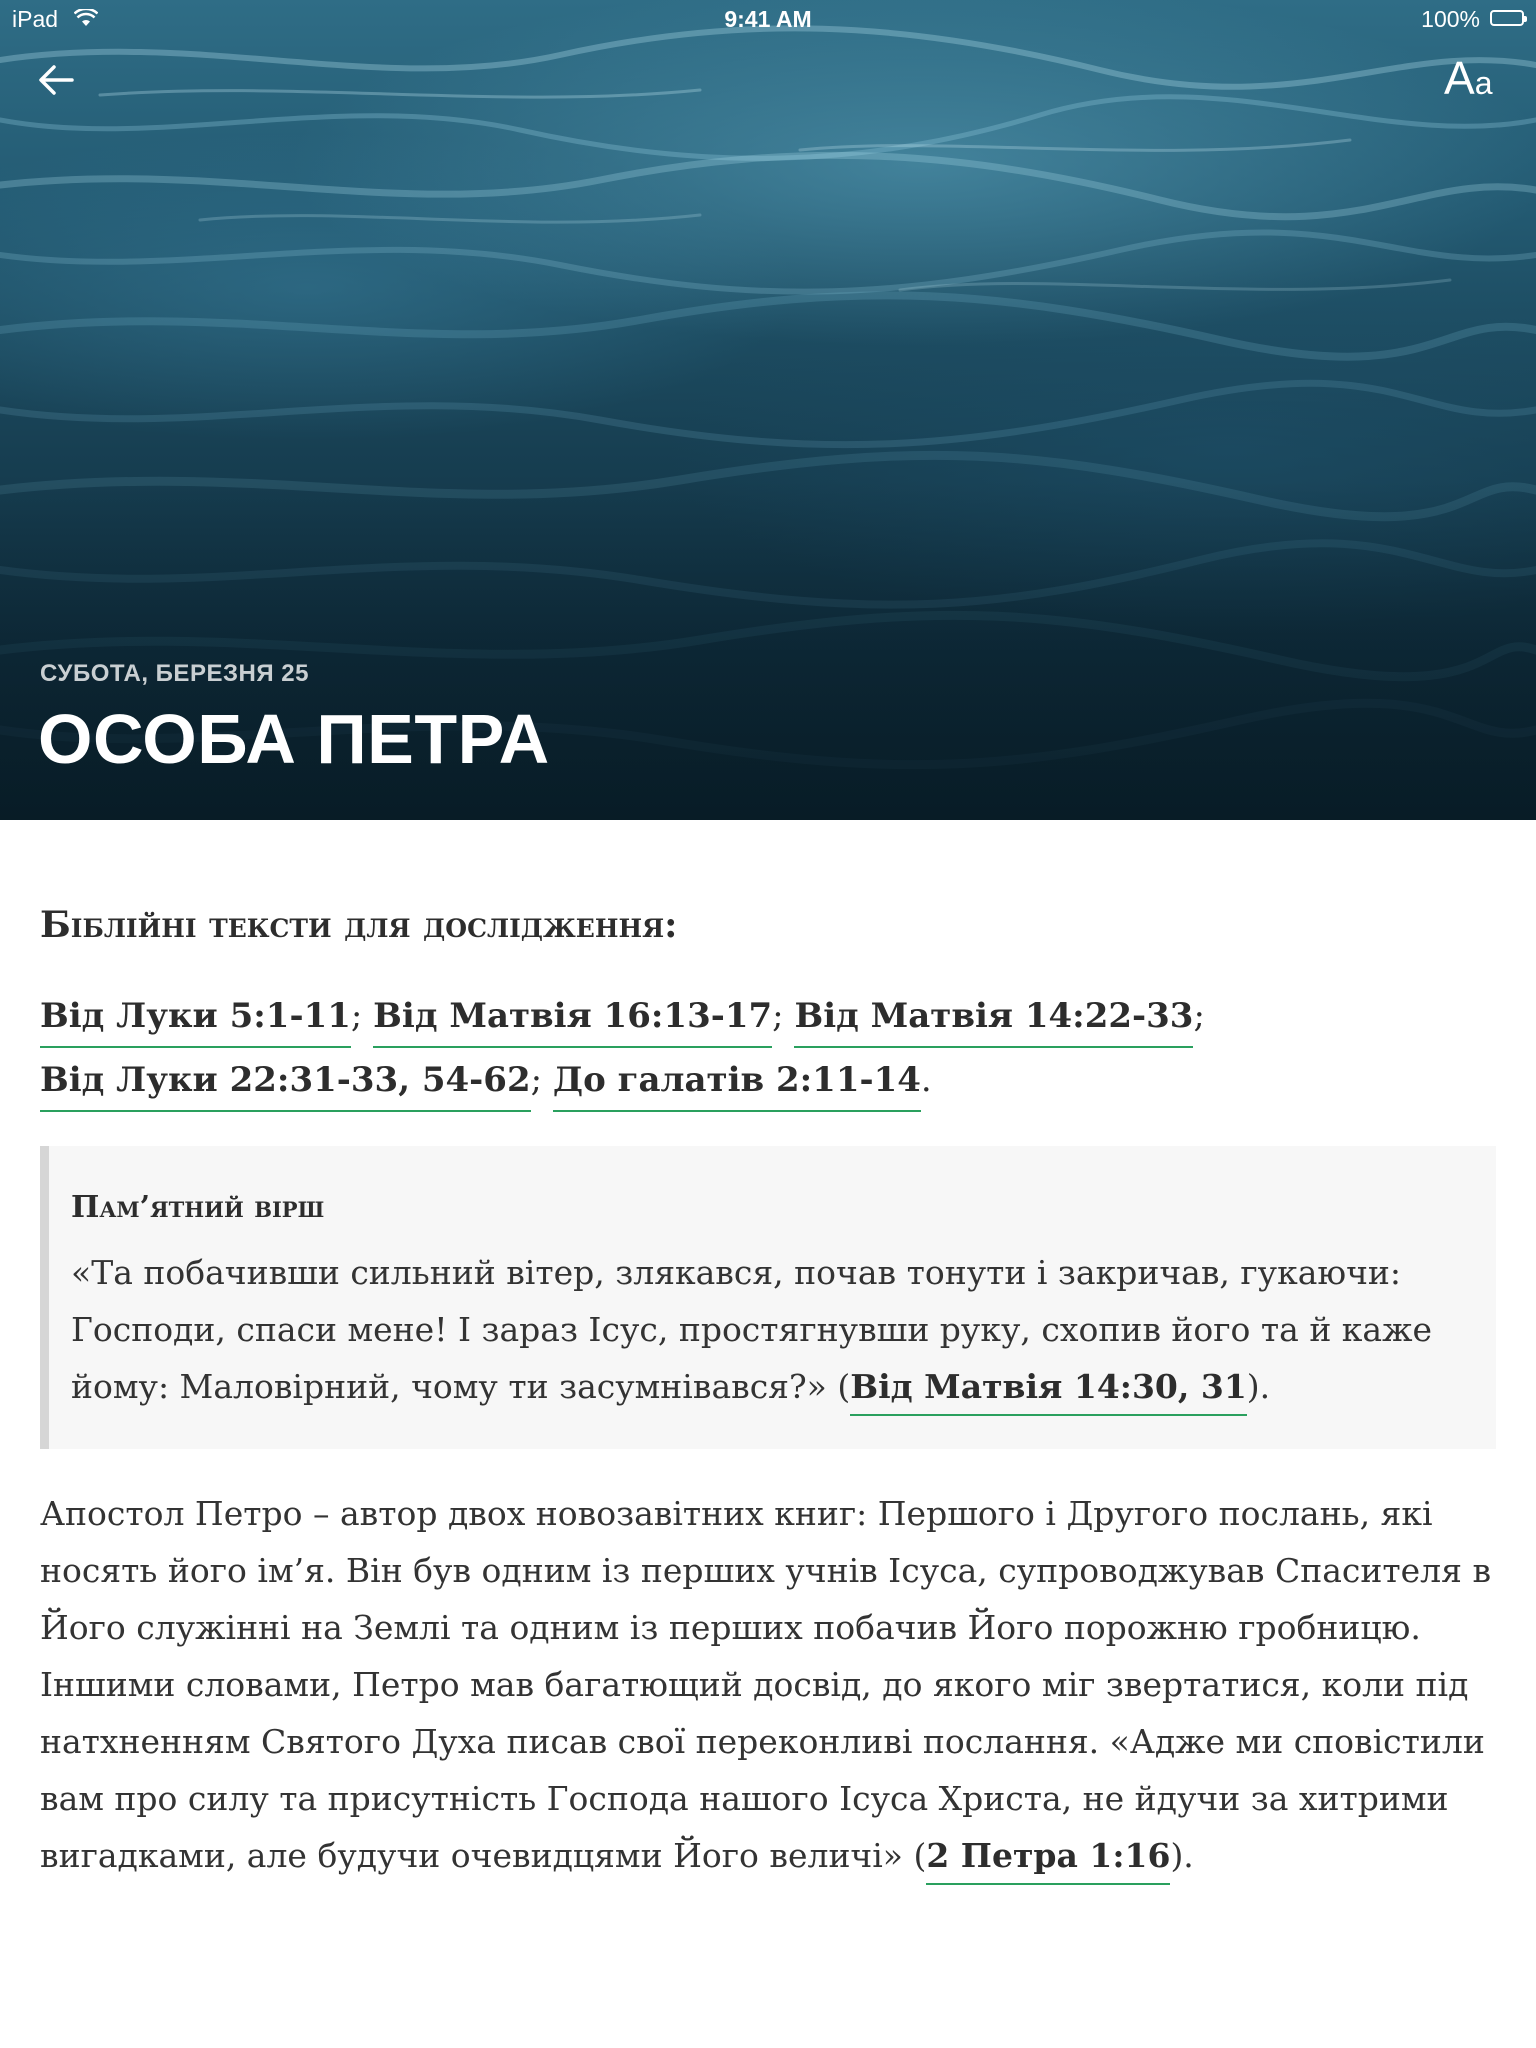 Image resolution: width=1536 pixels, height=2048 pixels. Describe the element at coordinates (1459, 78) in the screenshot. I see `font-settings-icon-big: A` at that location.